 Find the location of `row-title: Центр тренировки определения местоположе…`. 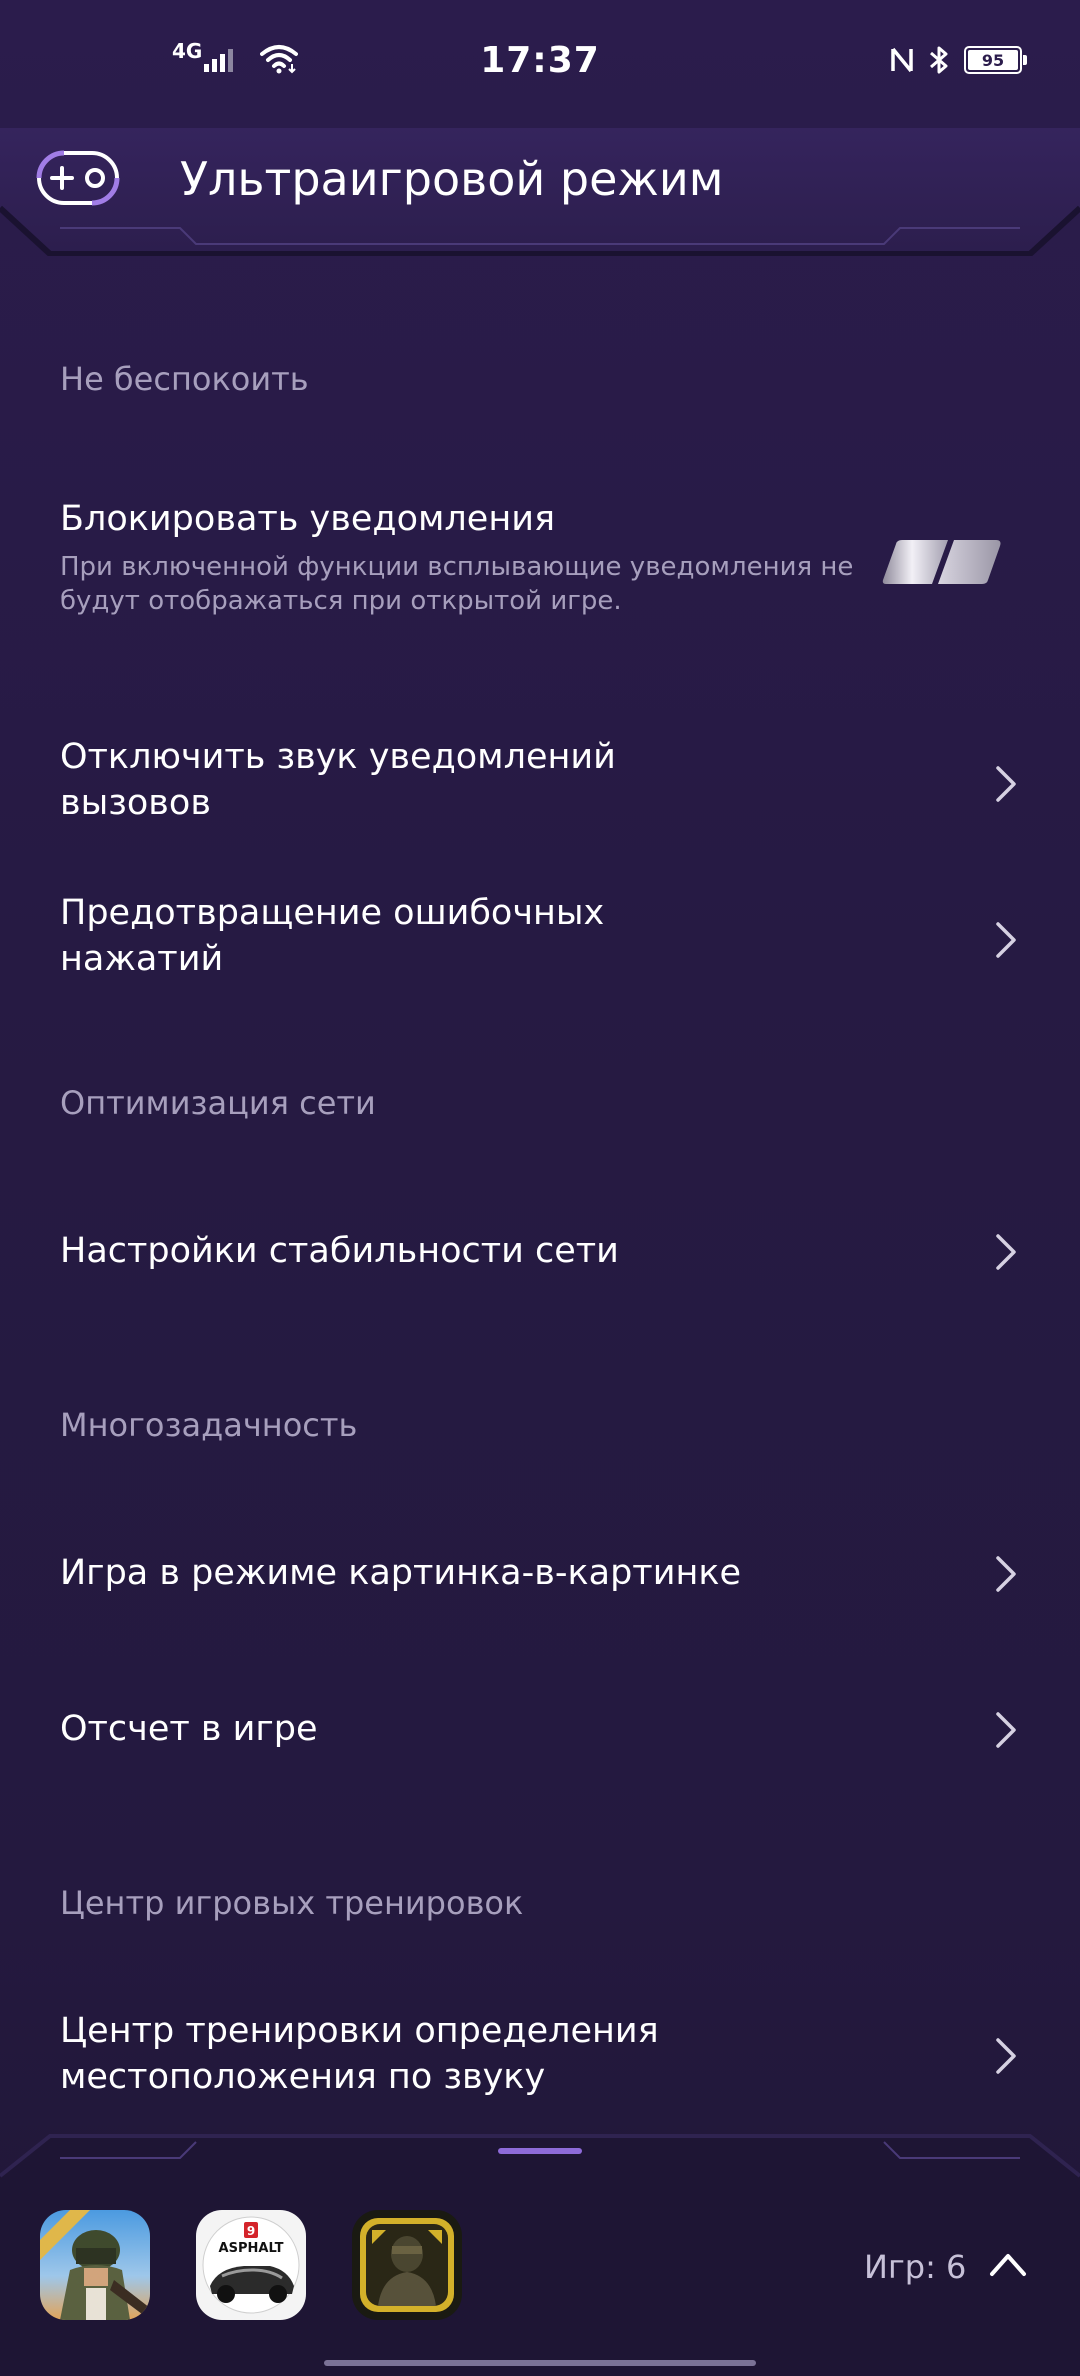

row-title: Центр тренировки определения местоположе… is located at coordinates (359, 2054).